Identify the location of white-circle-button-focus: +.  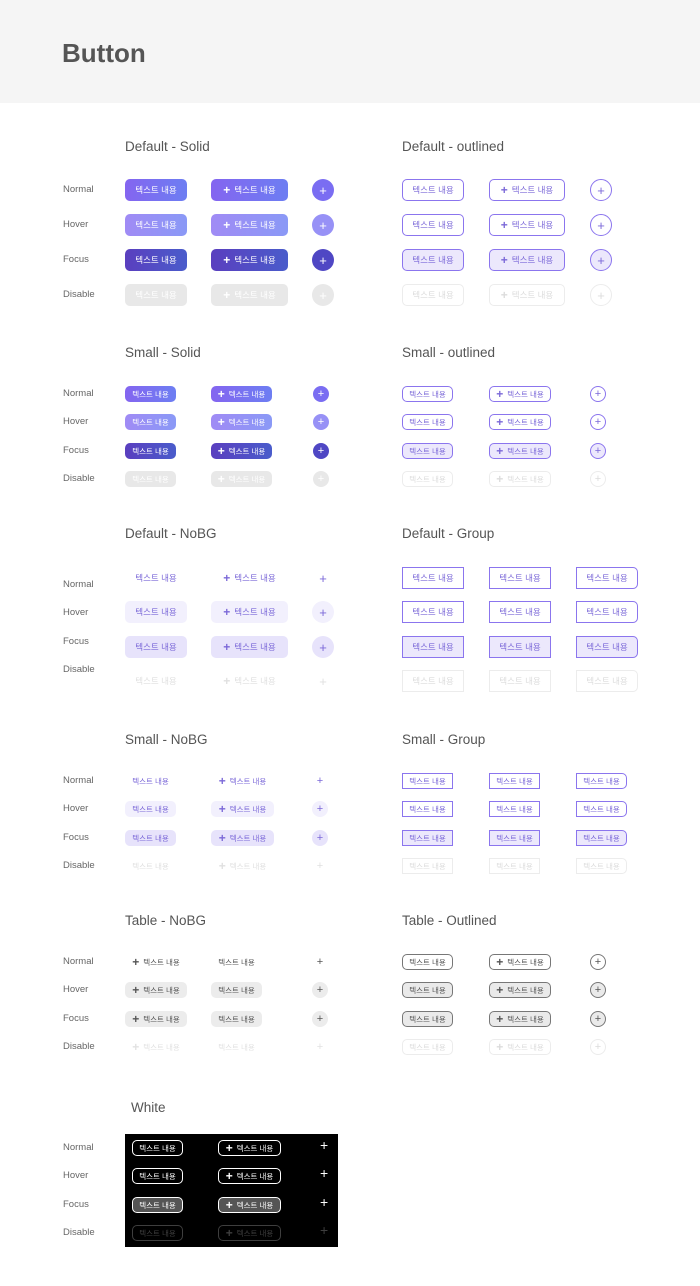
(324, 1202).